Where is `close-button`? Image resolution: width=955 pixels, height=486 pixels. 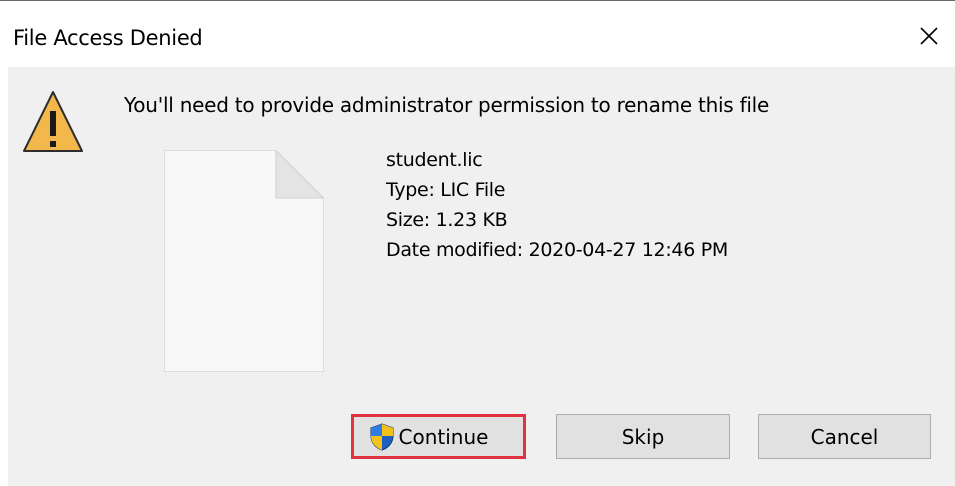 close-button is located at coordinates (927, 36).